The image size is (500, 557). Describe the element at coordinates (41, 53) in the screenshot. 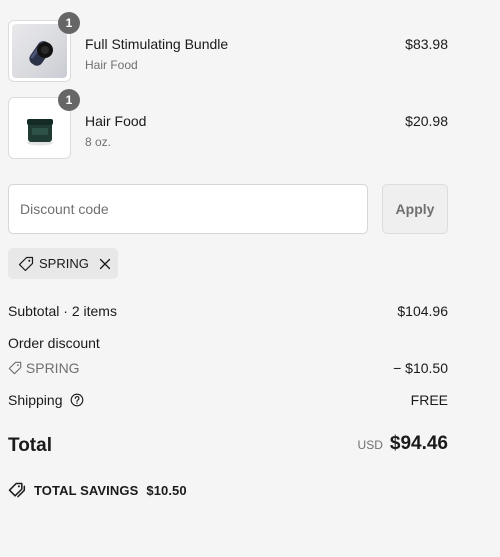

I see `bottle-product-icon` at that location.